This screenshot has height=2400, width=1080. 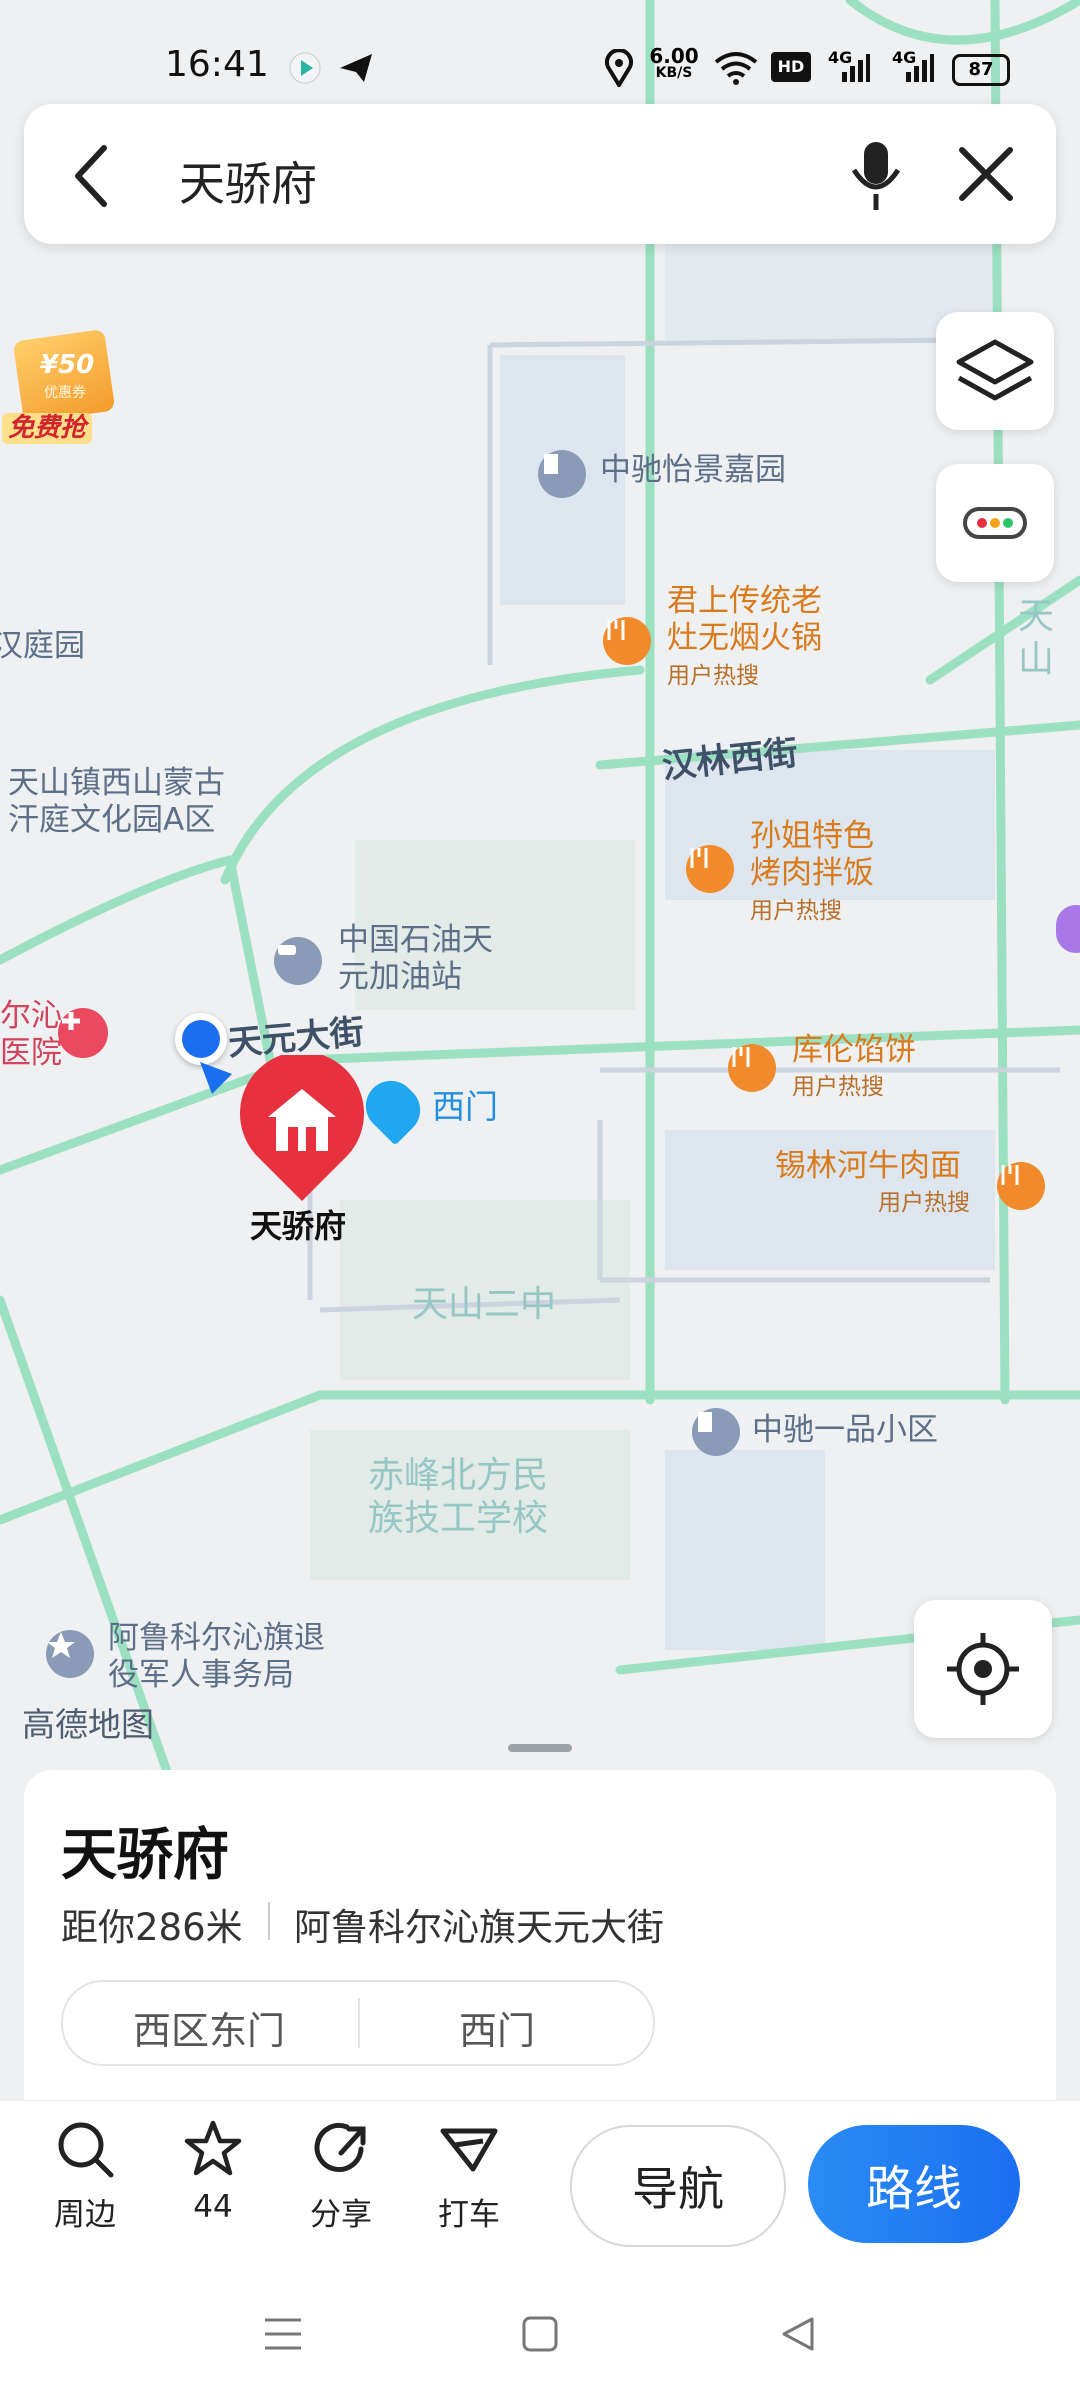 What do you see at coordinates (85, 2215) in the screenshot?
I see `nearby-label: 周边` at bounding box center [85, 2215].